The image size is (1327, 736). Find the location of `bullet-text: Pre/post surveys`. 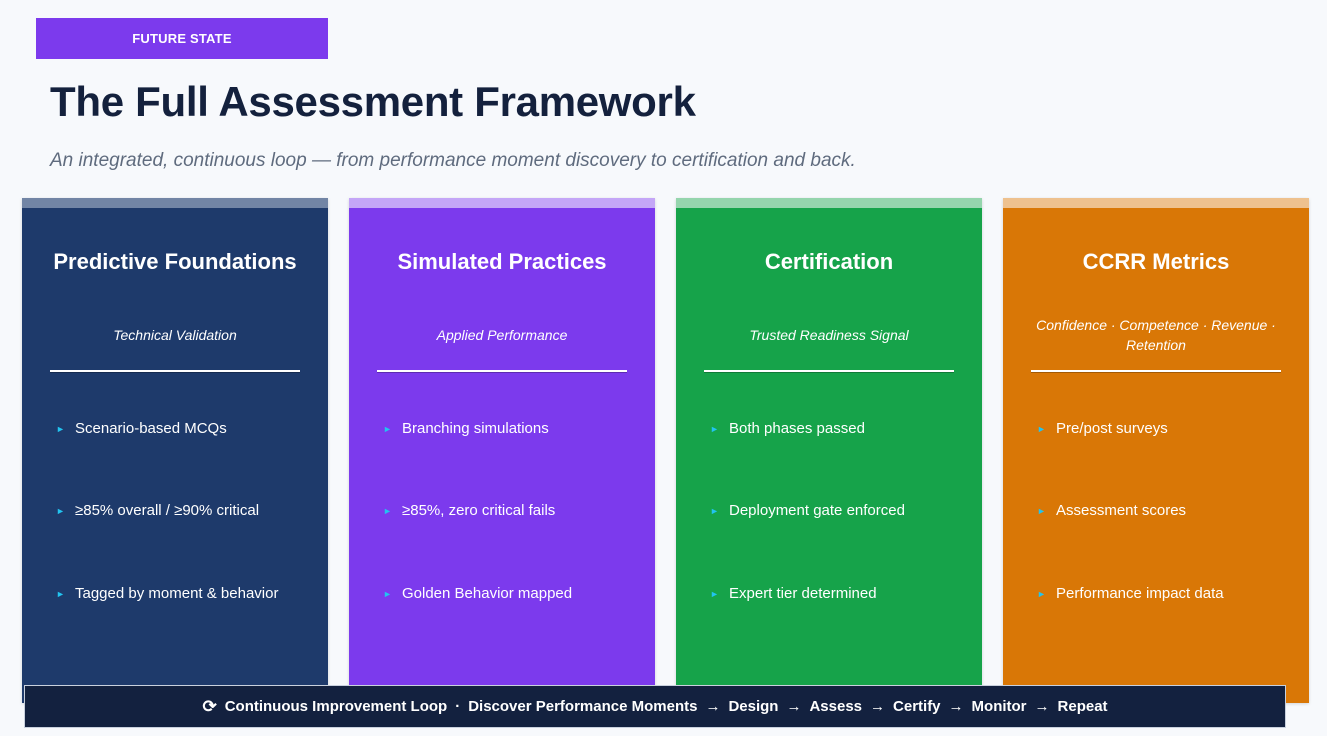

bullet-text: Pre/post surveys is located at coordinates (1112, 428).